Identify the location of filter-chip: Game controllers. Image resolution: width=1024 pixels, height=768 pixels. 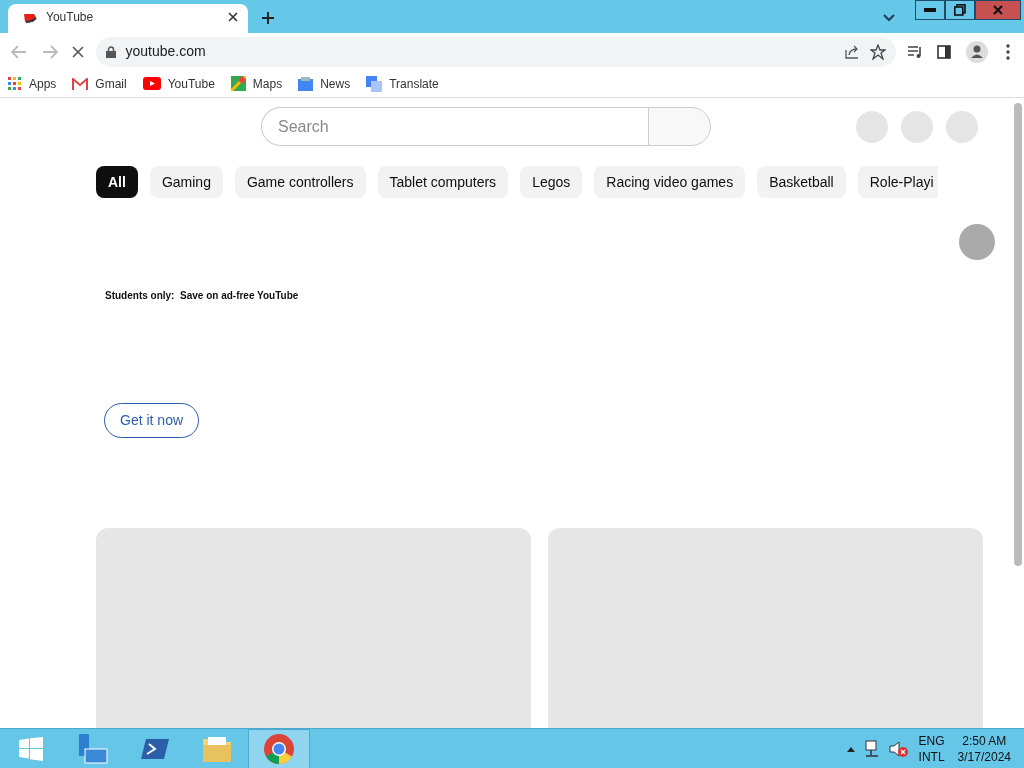
(300, 182).